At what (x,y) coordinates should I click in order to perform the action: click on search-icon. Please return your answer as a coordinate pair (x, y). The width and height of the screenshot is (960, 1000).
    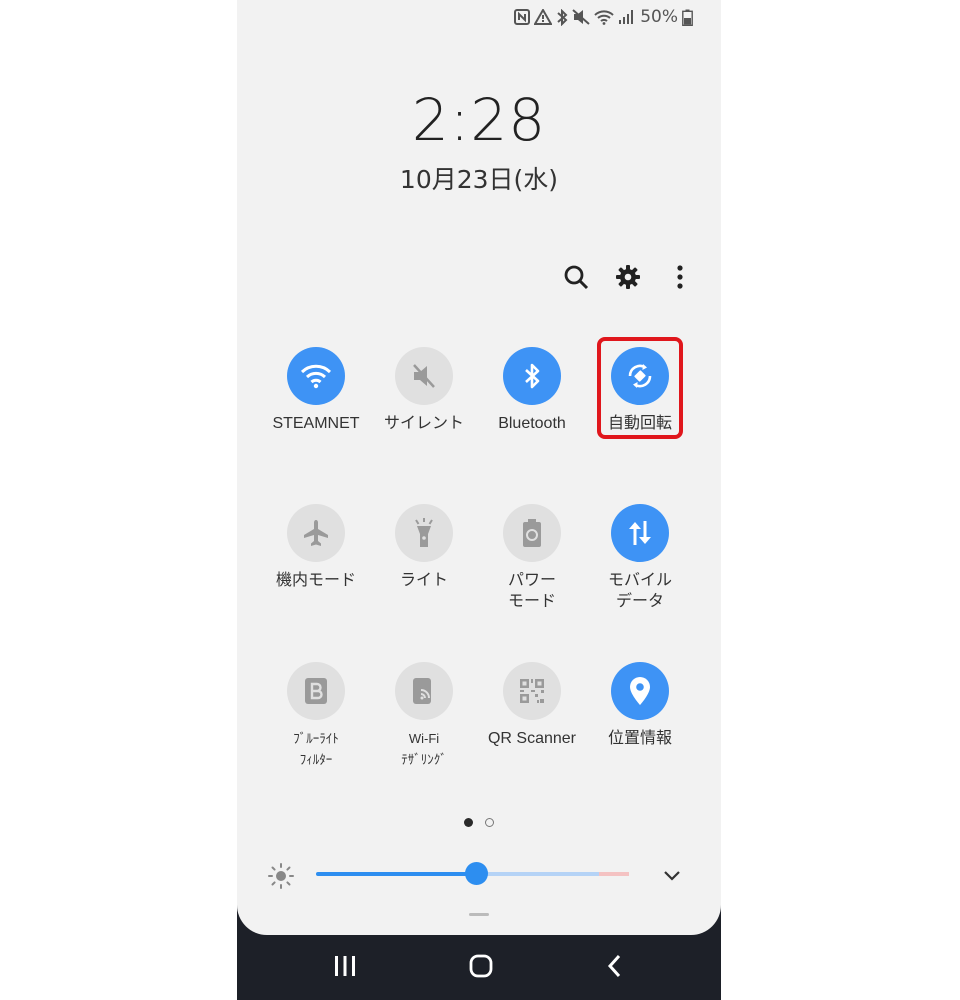
    Looking at the image, I should click on (576, 277).